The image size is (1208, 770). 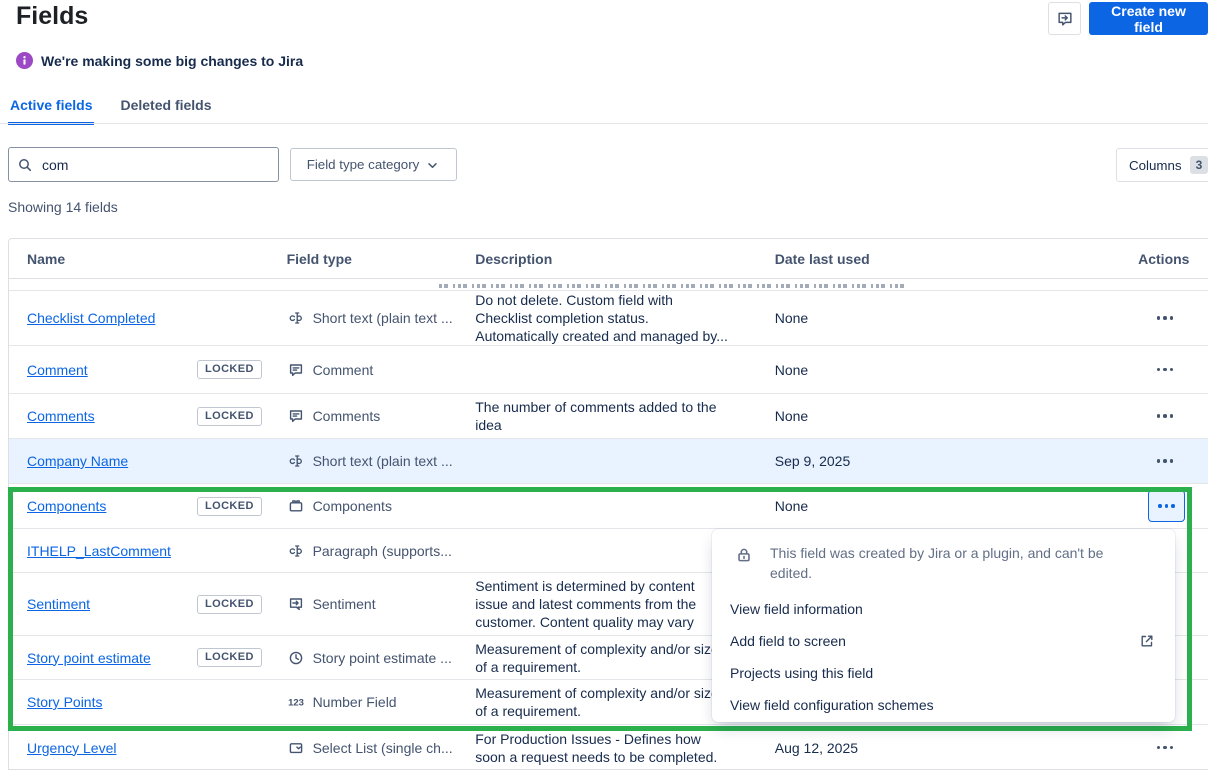 I want to click on field-type-label: Components, so click(x=352, y=506).